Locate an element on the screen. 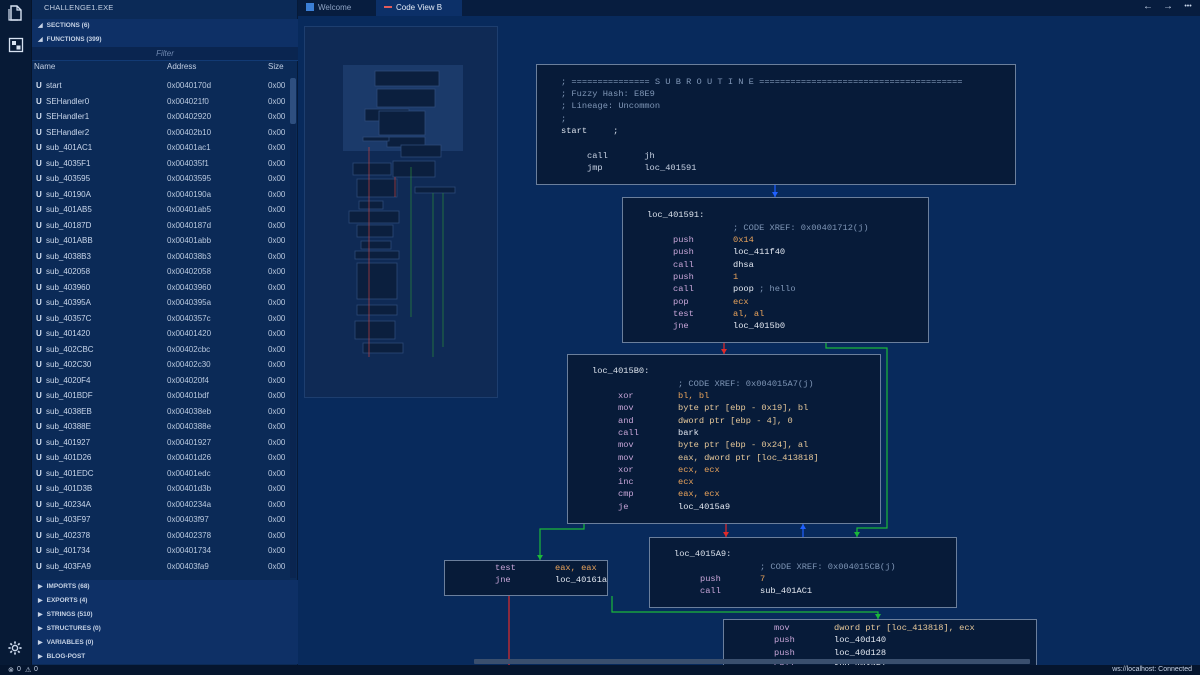 This screenshot has height=675, width=1200. mnemonic: pop is located at coordinates (681, 302).